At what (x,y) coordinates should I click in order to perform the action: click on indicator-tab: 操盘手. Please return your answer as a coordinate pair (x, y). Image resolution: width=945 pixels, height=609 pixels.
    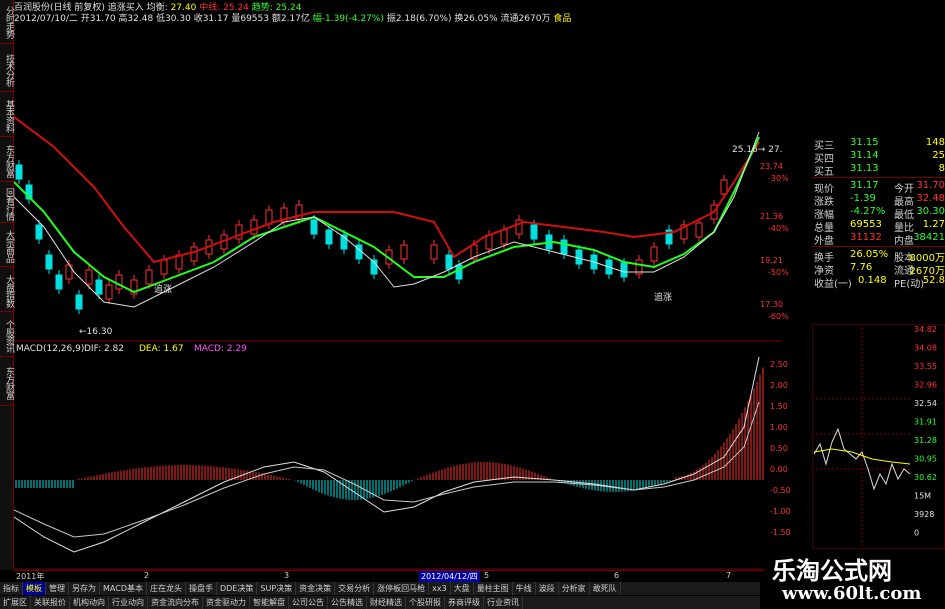
    Looking at the image, I should click on (201, 588).